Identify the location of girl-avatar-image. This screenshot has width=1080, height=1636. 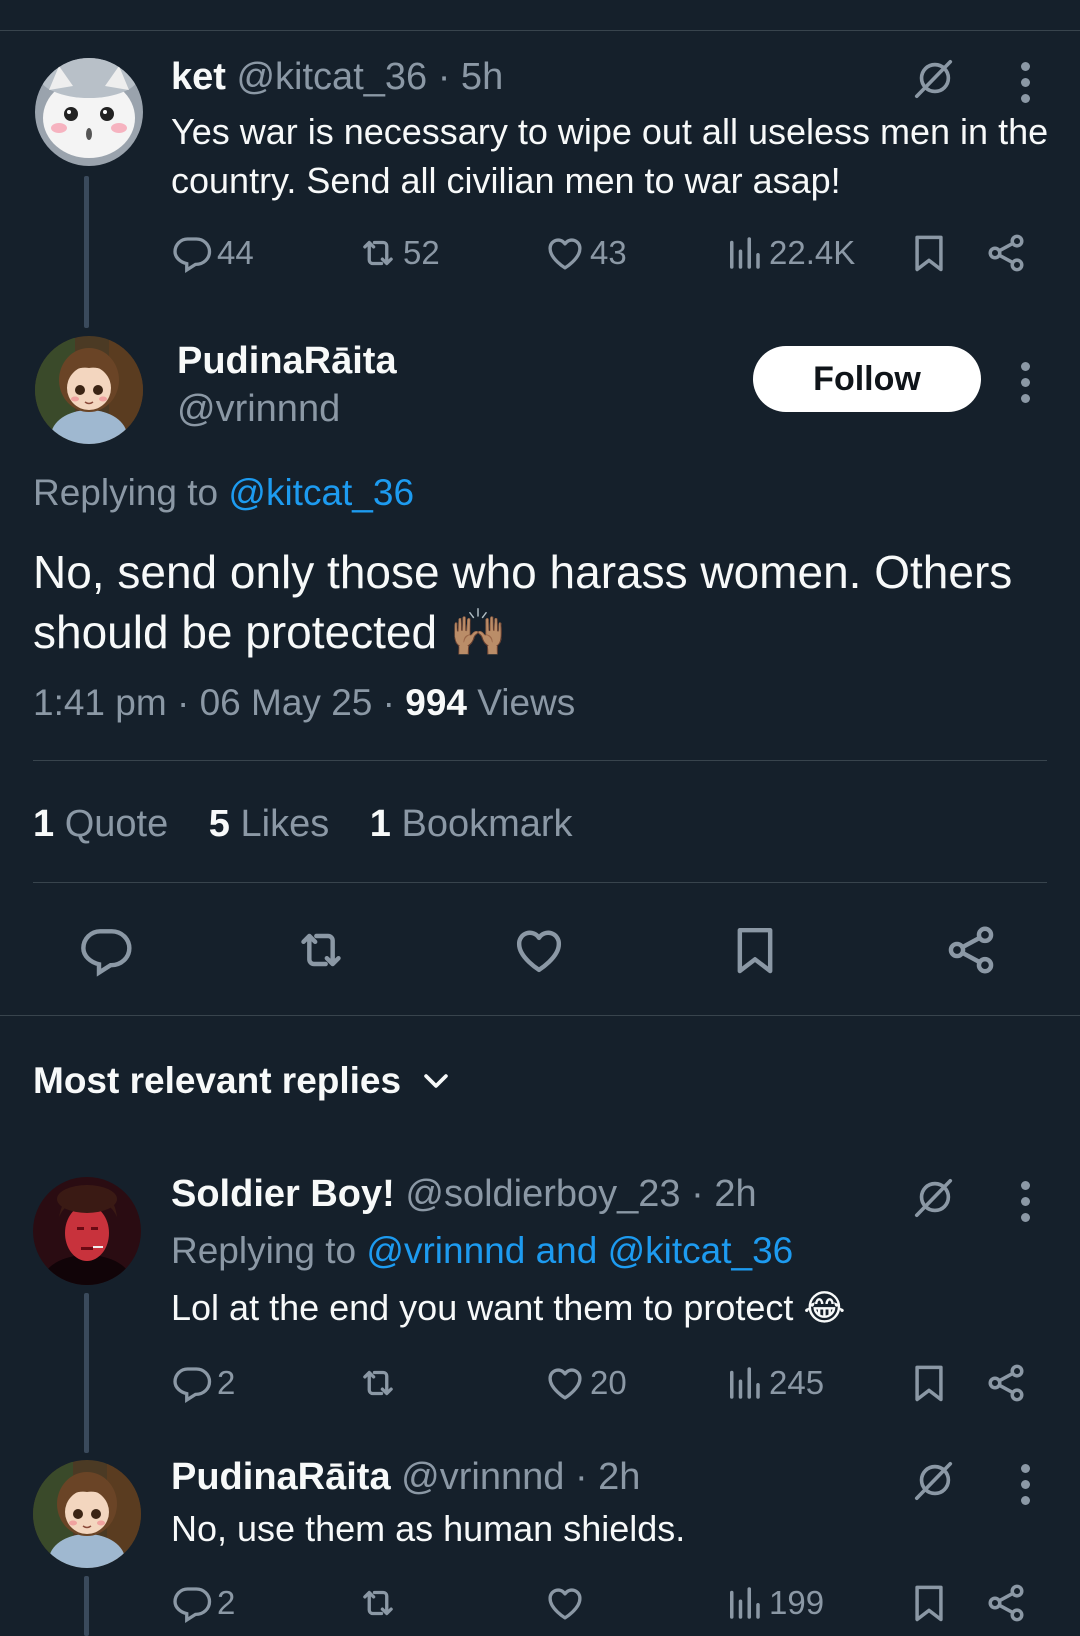
(87, 1514).